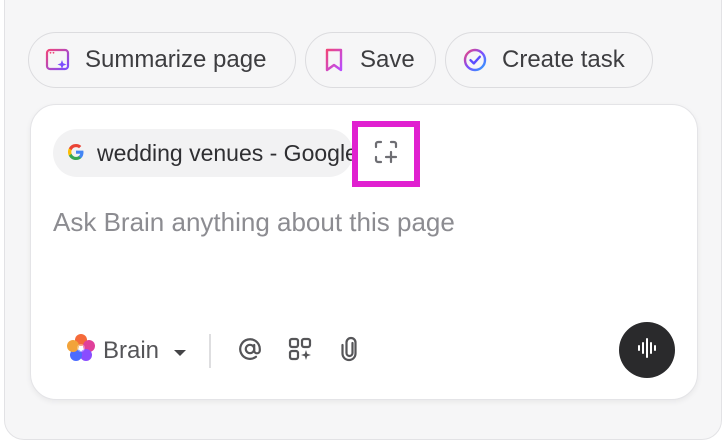 The width and height of the screenshot is (728, 440). What do you see at coordinates (76, 153) in the screenshot?
I see `google-g-icon` at bounding box center [76, 153].